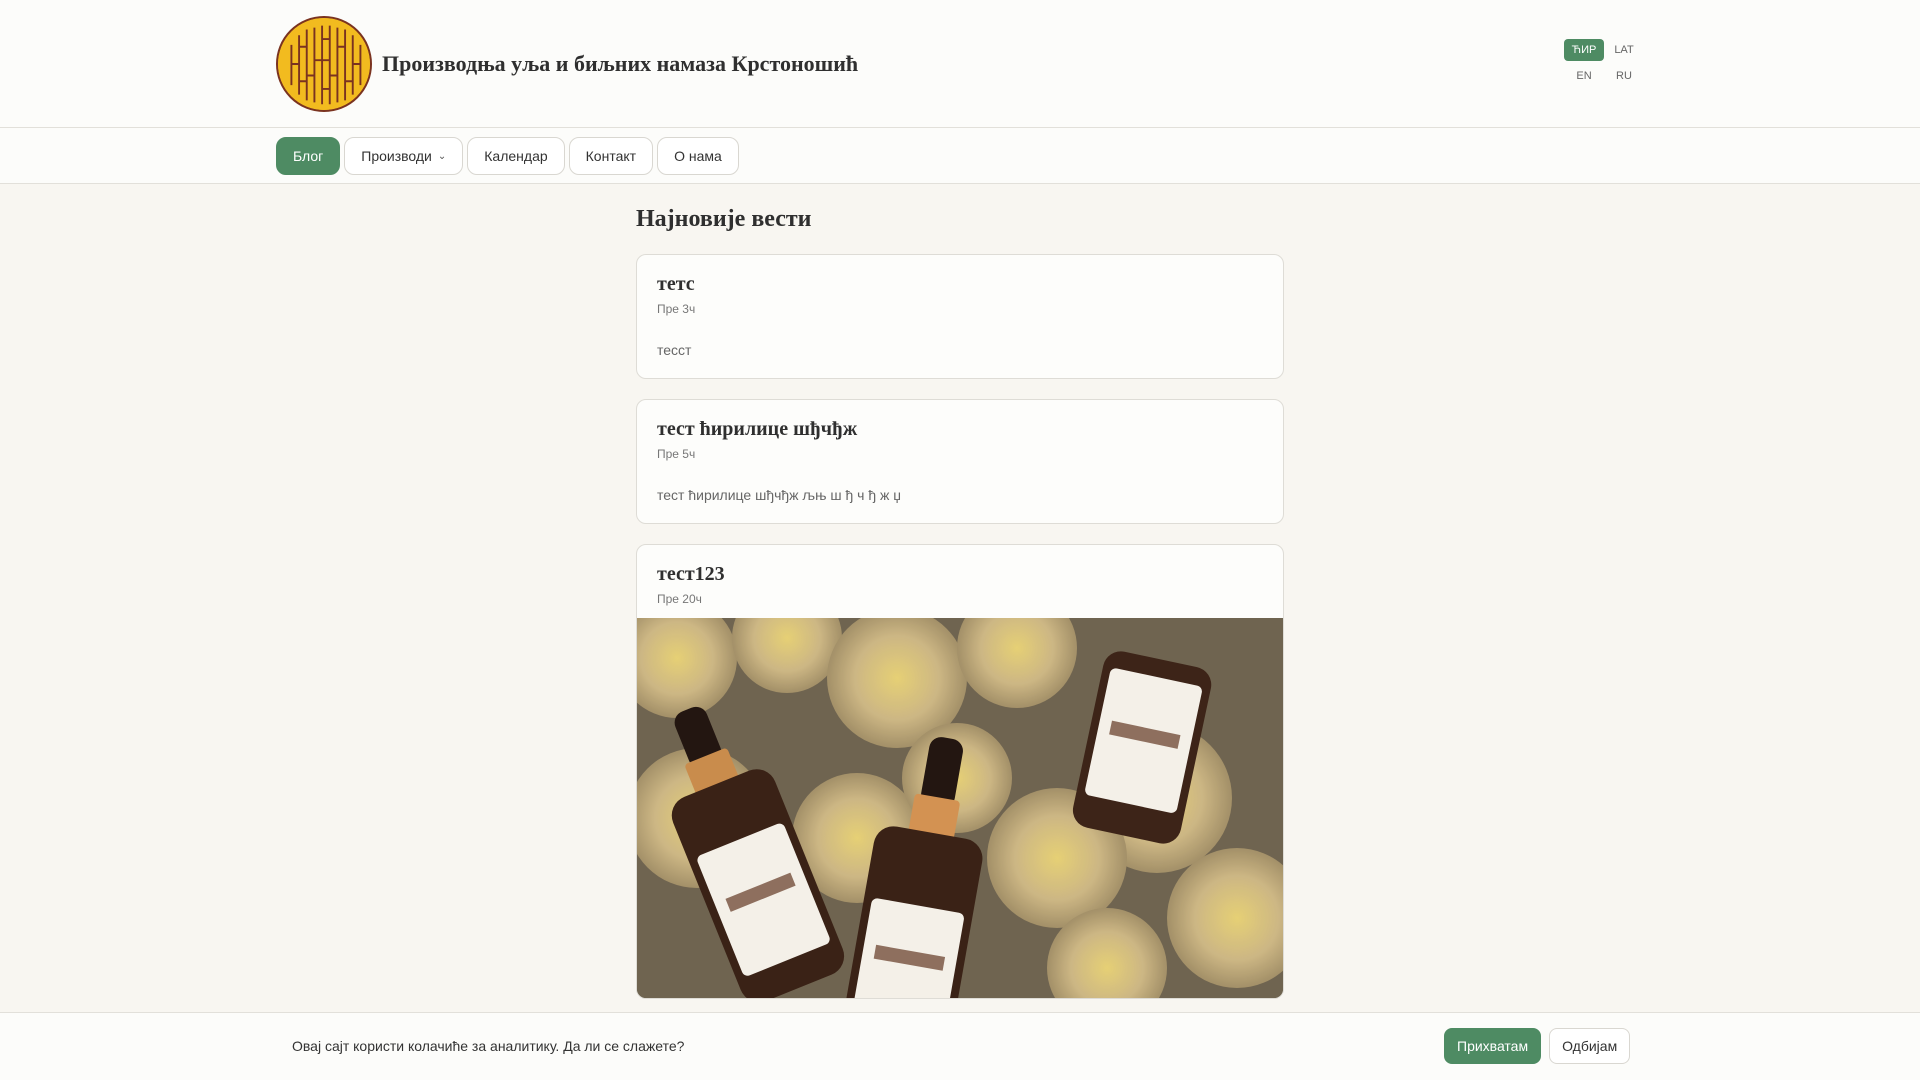 This screenshot has height=1080, width=1920. Describe the element at coordinates (1604, 63) in the screenshot. I see `language-switcher: ЋИР LAT EN RU` at that location.